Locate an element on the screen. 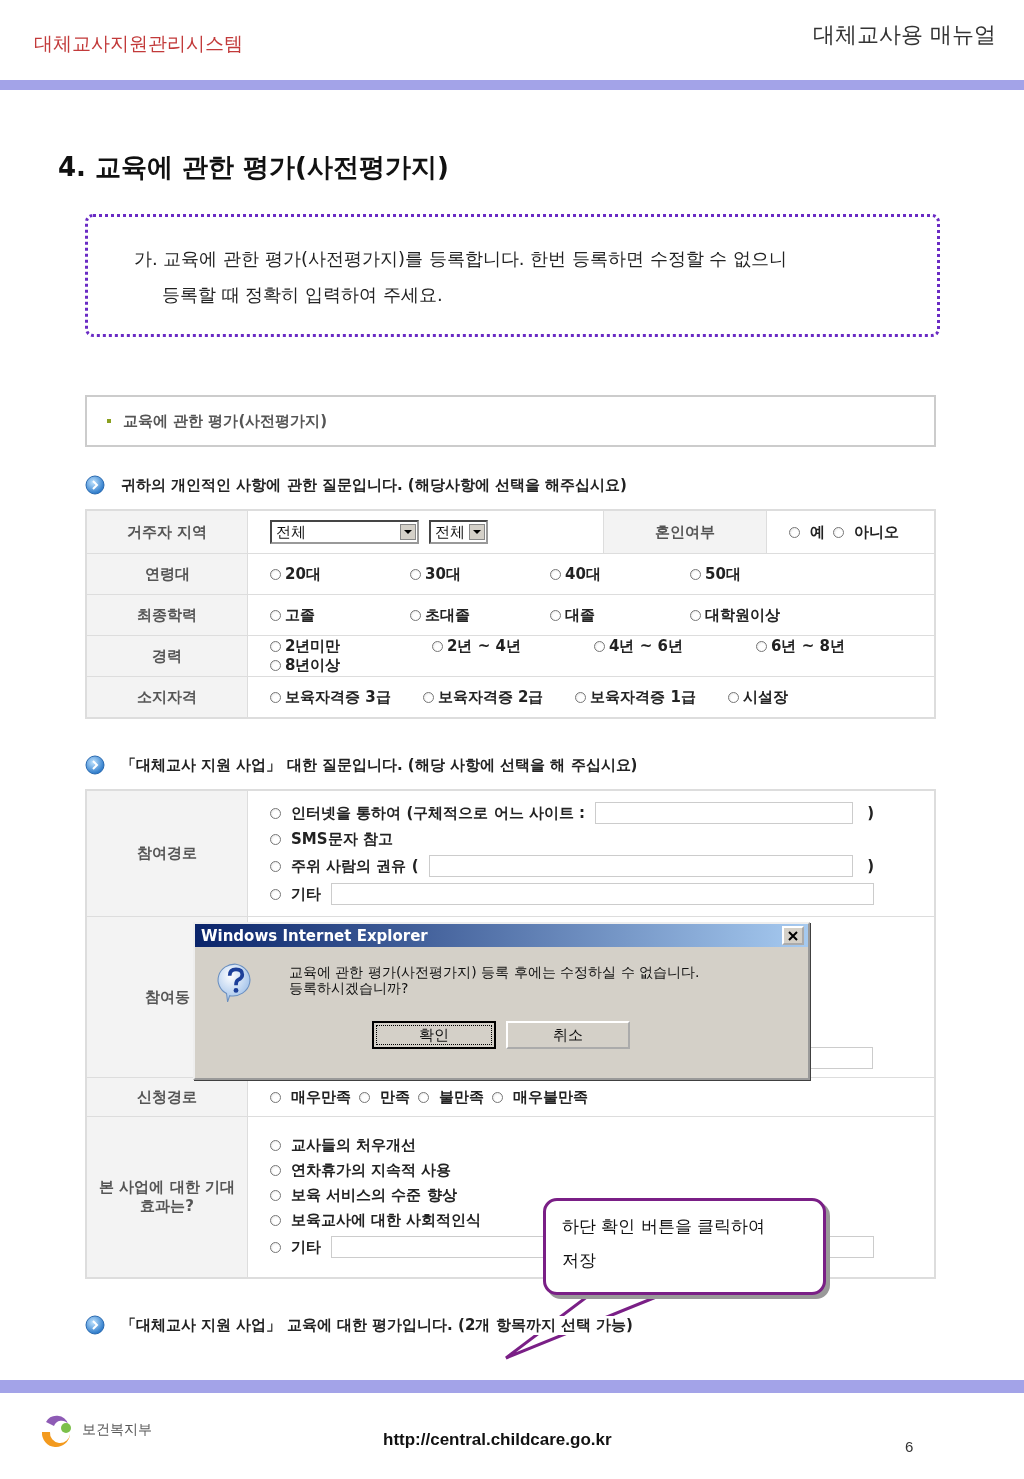  option-label: 초대졸 is located at coordinates (447, 615).